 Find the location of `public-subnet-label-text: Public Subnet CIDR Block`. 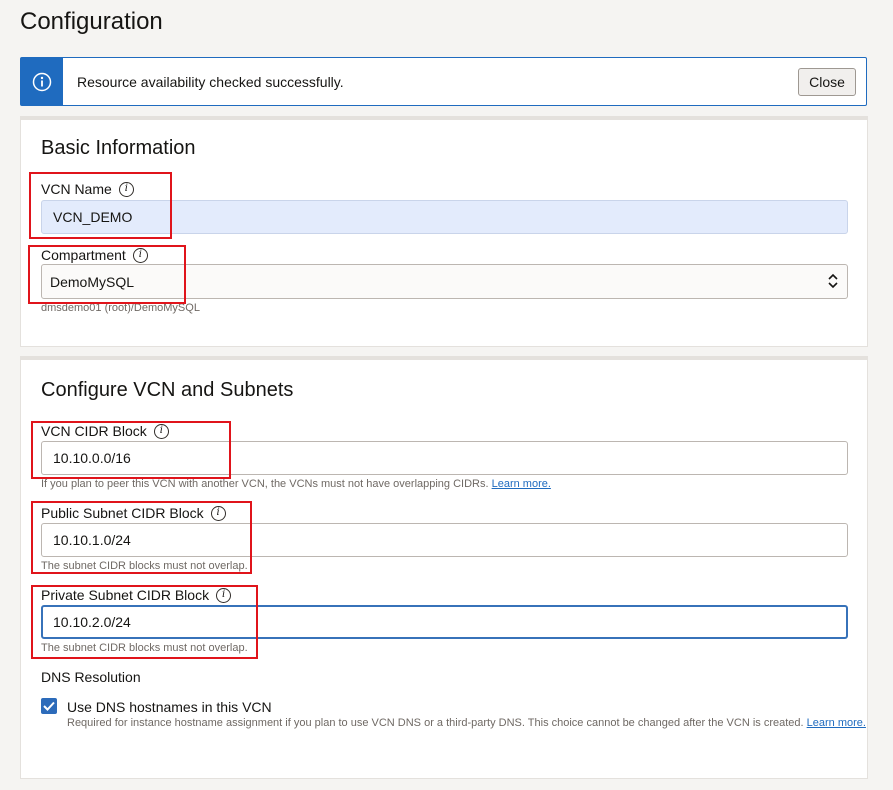

public-subnet-label-text: Public Subnet CIDR Block is located at coordinates (122, 513).